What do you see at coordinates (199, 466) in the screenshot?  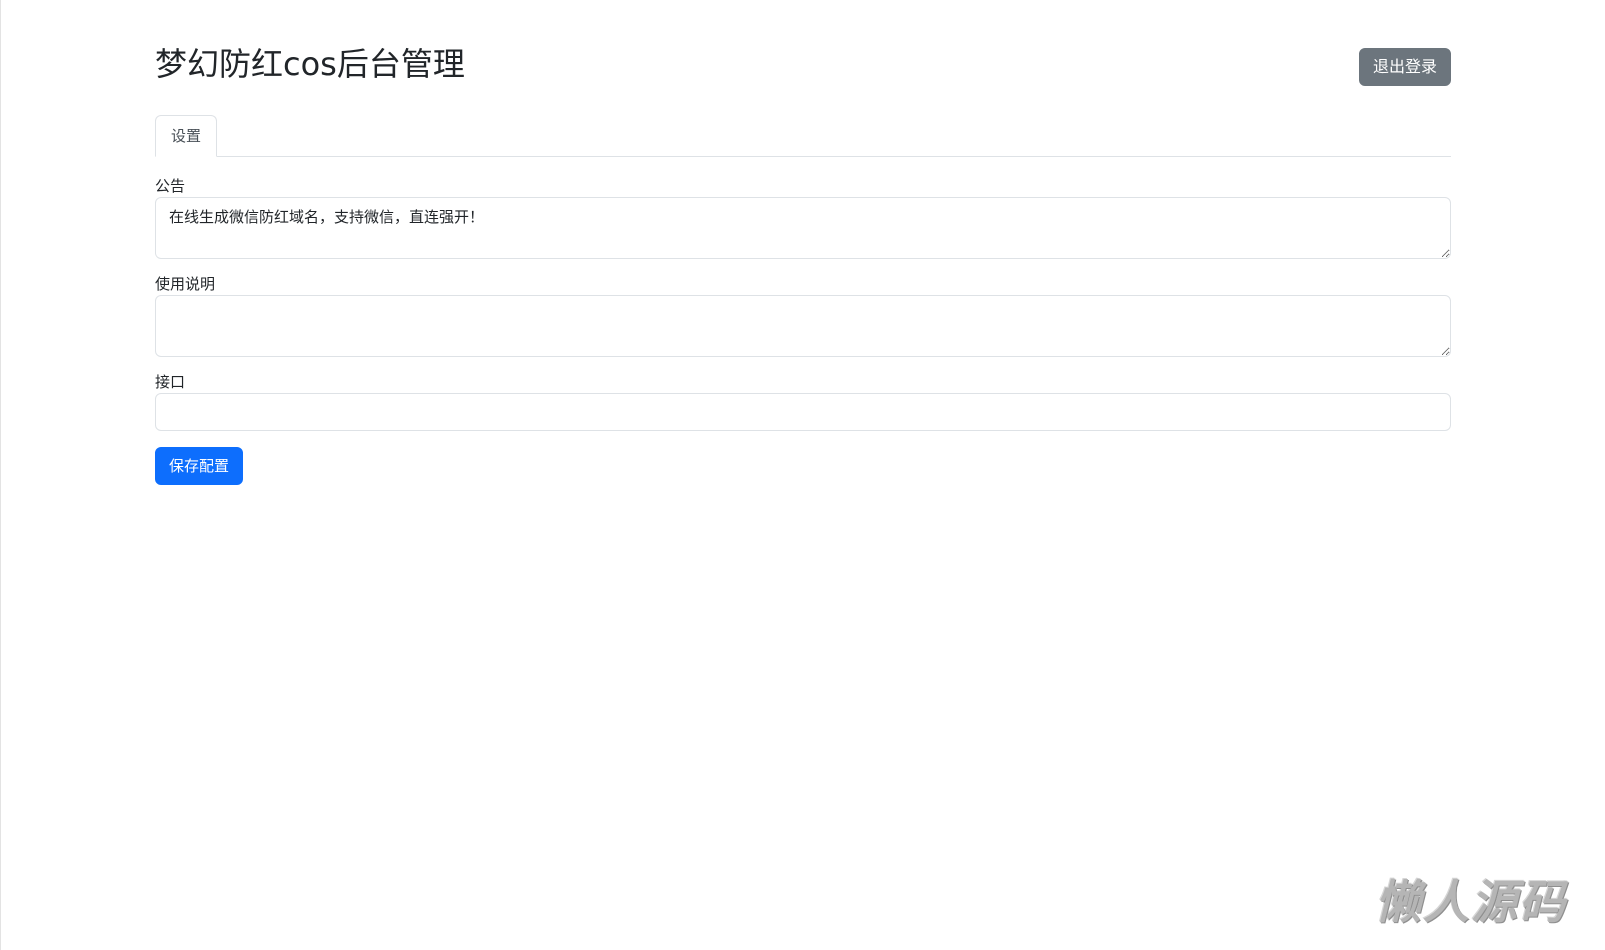 I see `save-config-button: 保存配置` at bounding box center [199, 466].